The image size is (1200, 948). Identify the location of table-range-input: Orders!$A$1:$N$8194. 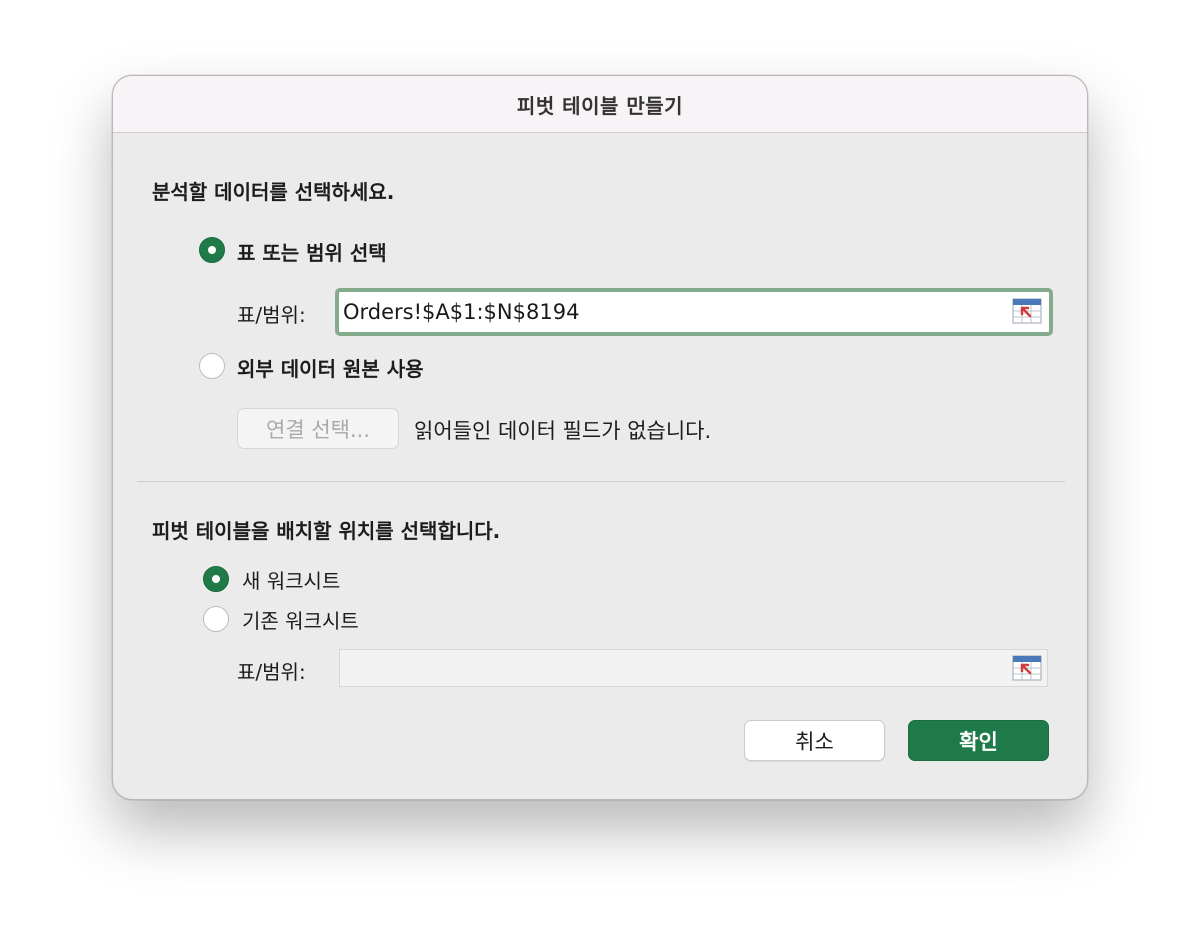
(694, 312).